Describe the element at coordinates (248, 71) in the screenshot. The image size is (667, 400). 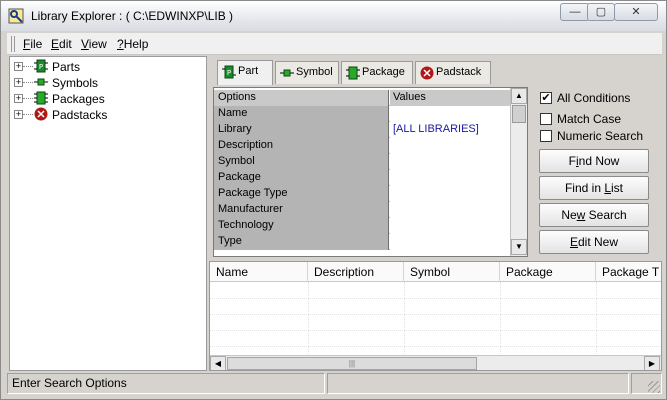
I see `tab-label: Part` at that location.